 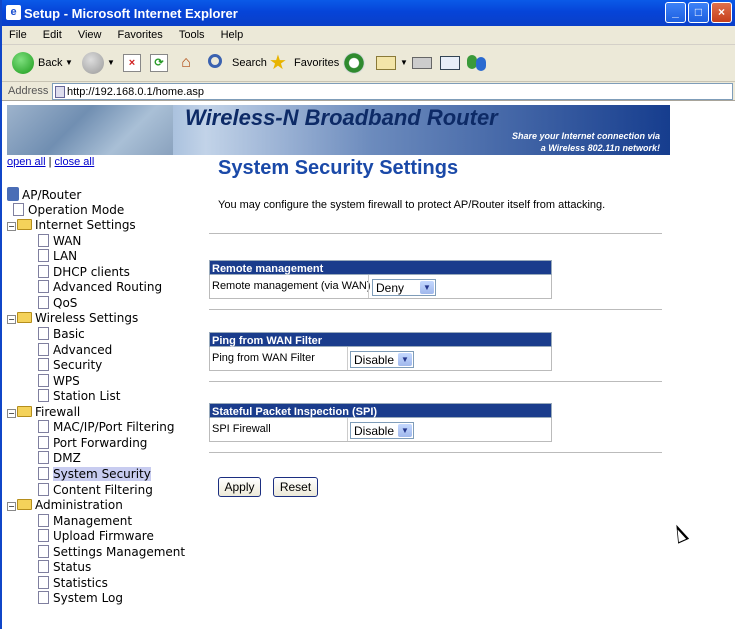 I want to click on remote-management-row: Remote management (via WAN) Deny ▼, so click(x=380, y=287).